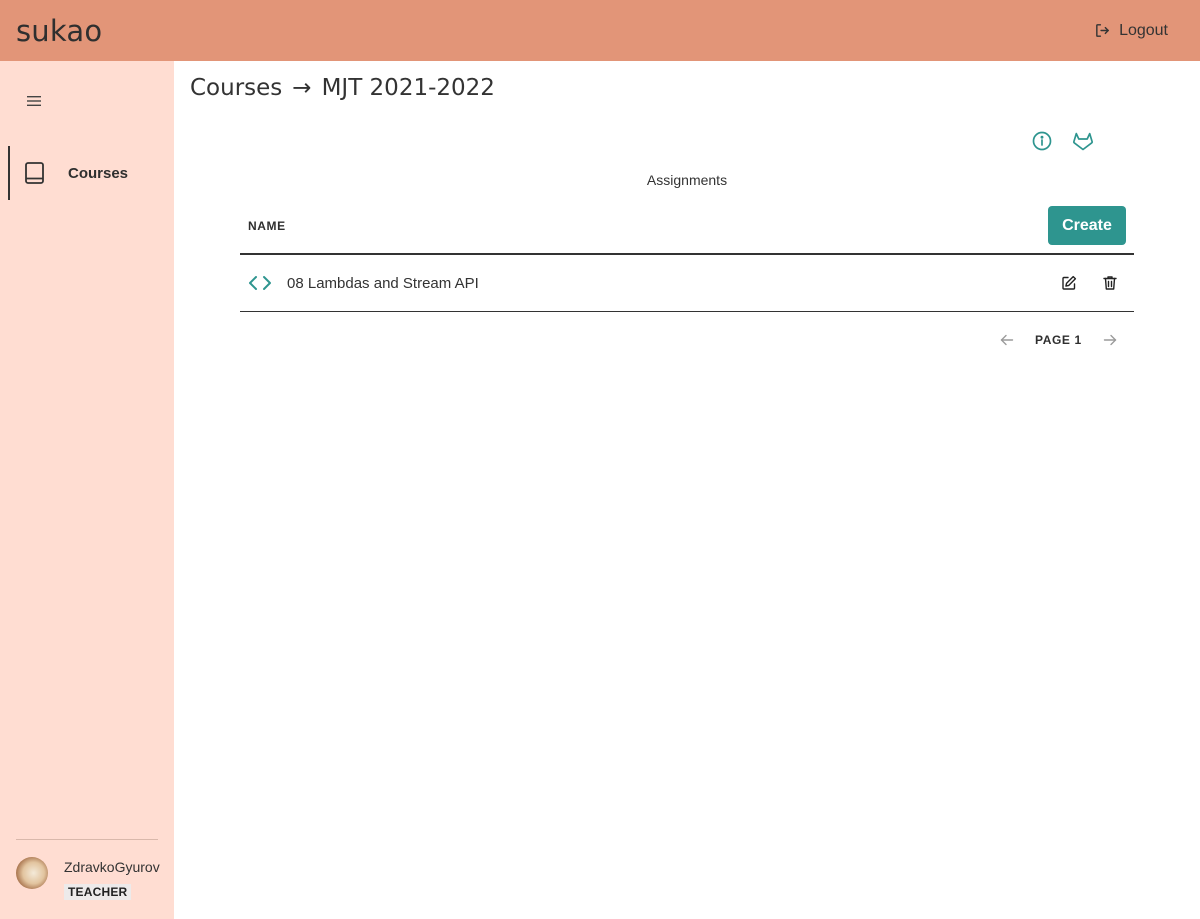 This screenshot has height=919, width=1200. Describe the element at coordinates (98, 173) in the screenshot. I see `sidebar-item-label: Courses` at that location.